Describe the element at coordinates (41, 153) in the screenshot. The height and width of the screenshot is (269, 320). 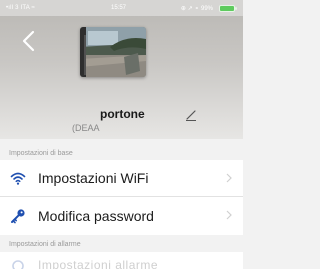
I see `section-basic-settings: Impostazioni di base` at that location.